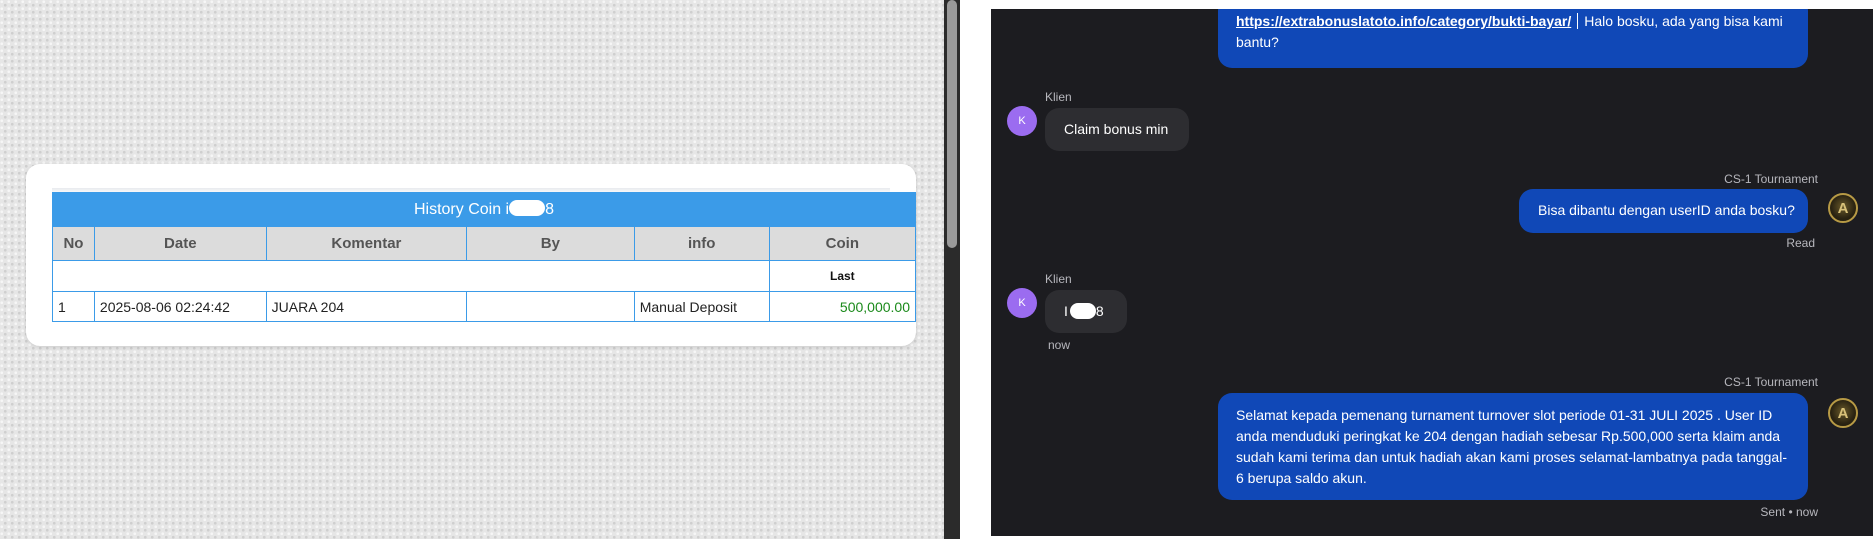 Image resolution: width=1873 pixels, height=539 pixels. I want to click on message-text: Bisa dibantu dengan userID anda bosku?, so click(1666, 210).